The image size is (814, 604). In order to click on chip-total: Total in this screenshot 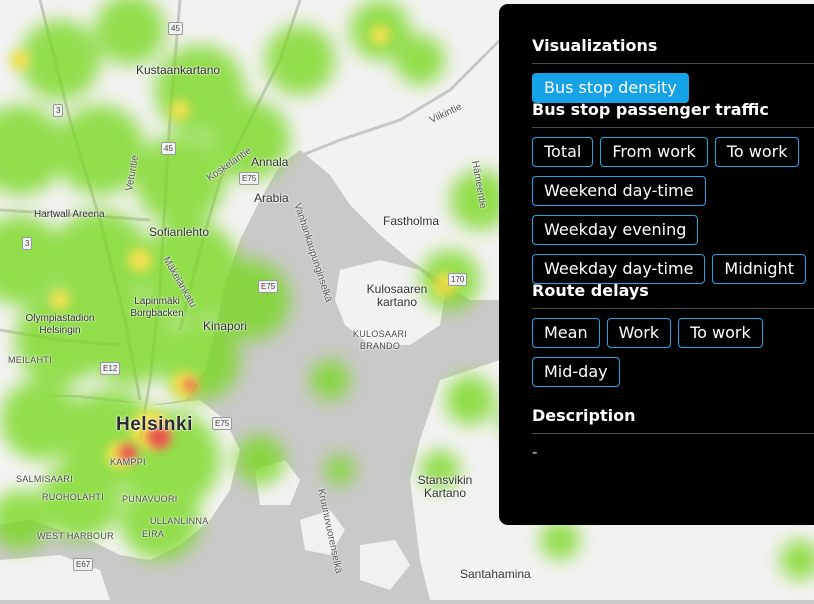, I will do `click(563, 152)`.